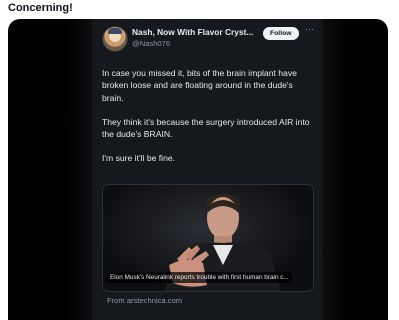 The height and width of the screenshot is (320, 399). I want to click on post-caption: Concerning!, so click(40, 8).